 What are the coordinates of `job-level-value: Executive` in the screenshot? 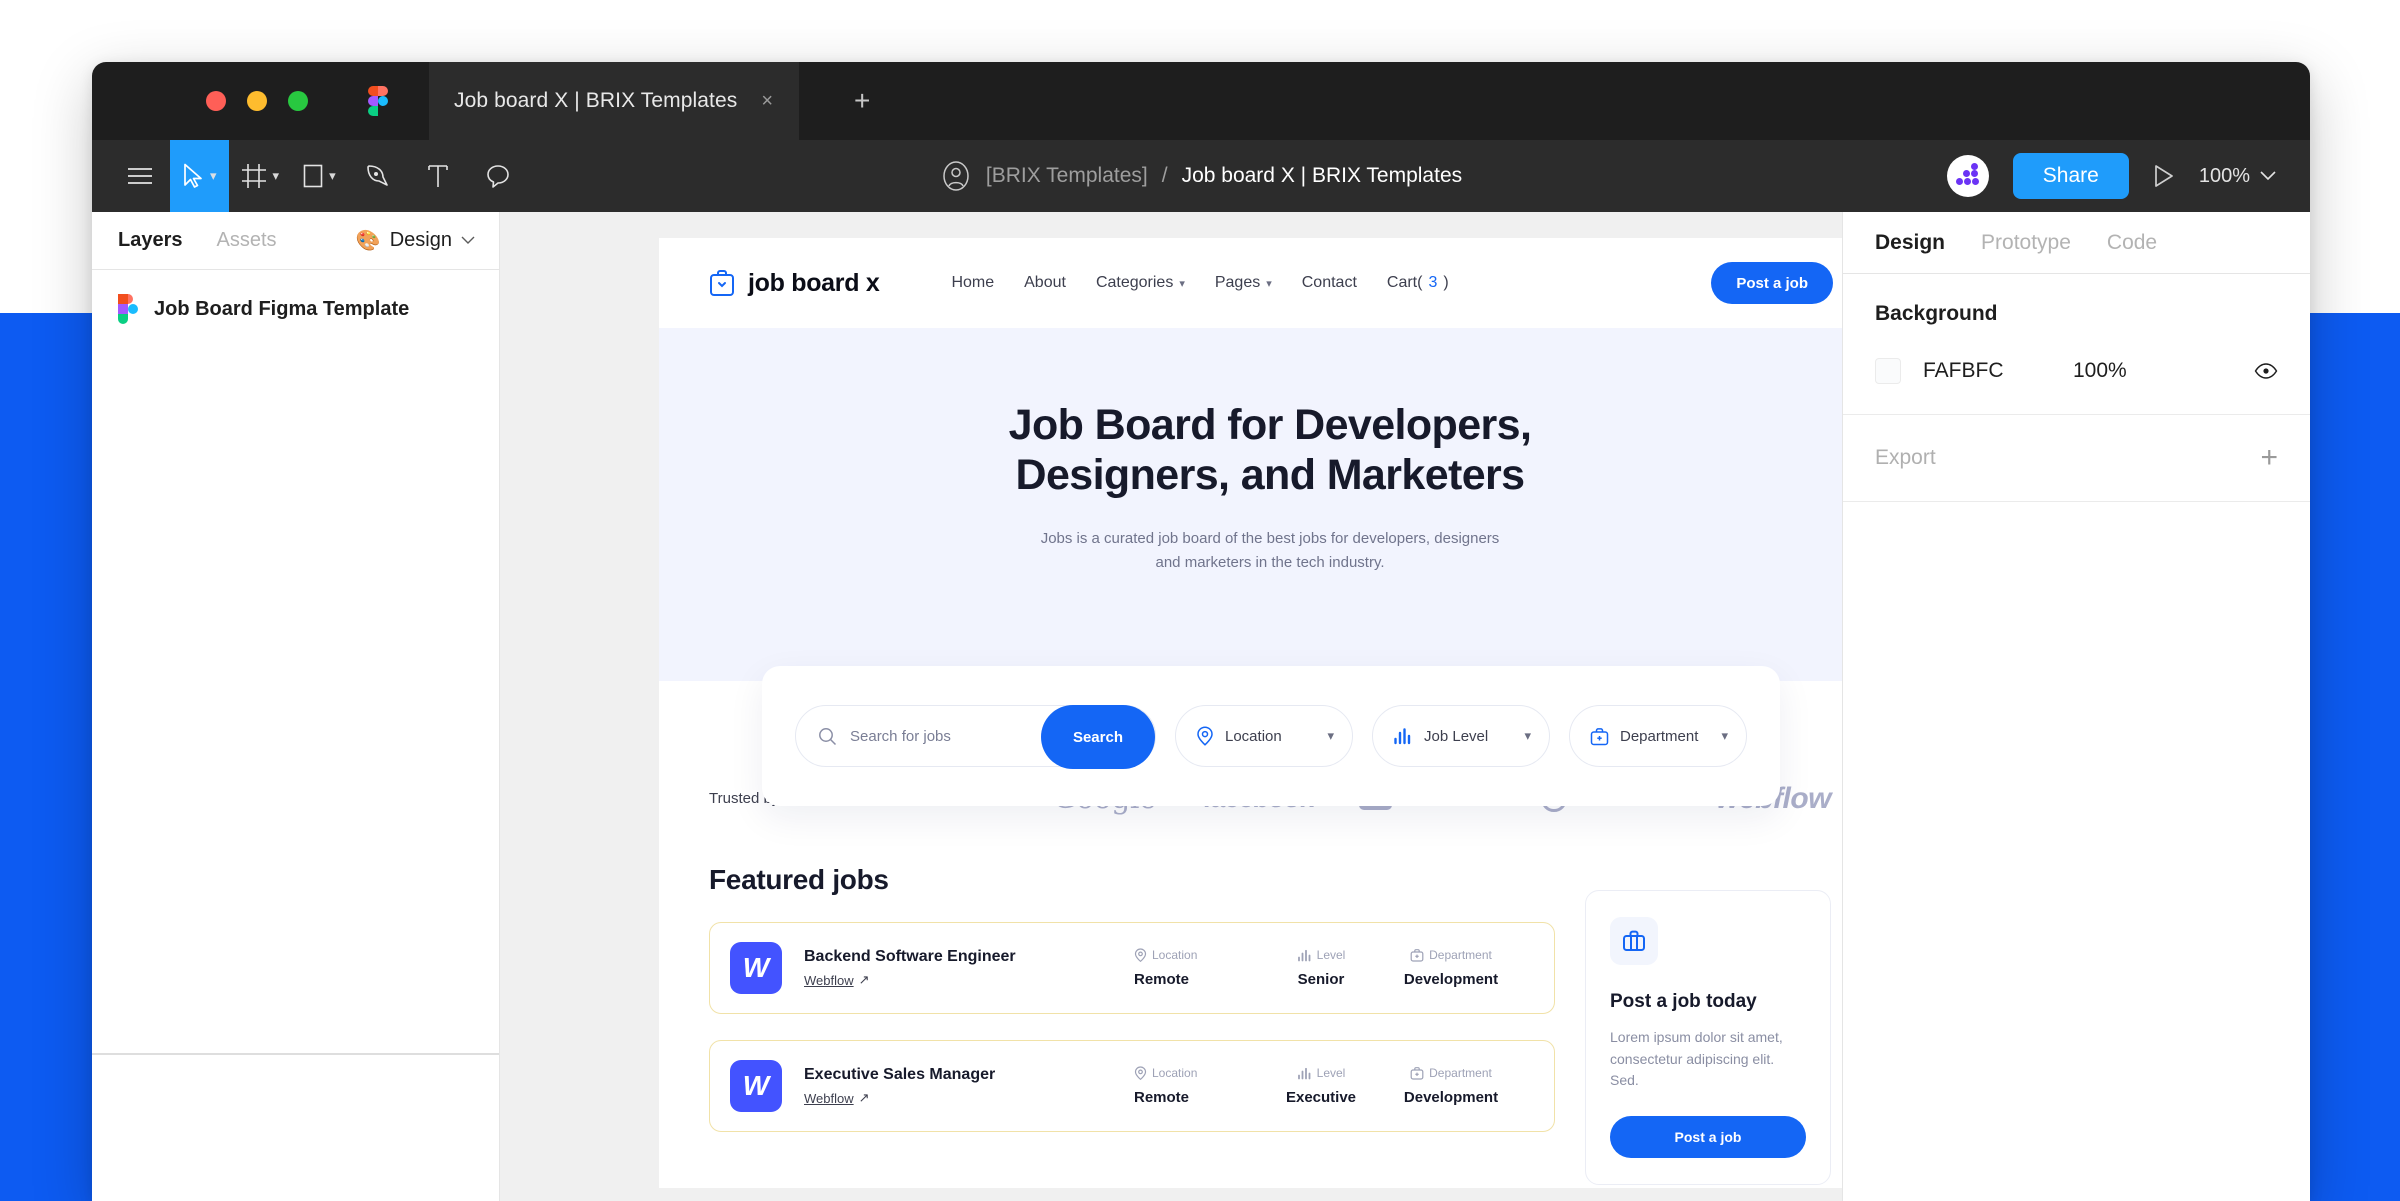 It's located at (1321, 1097).